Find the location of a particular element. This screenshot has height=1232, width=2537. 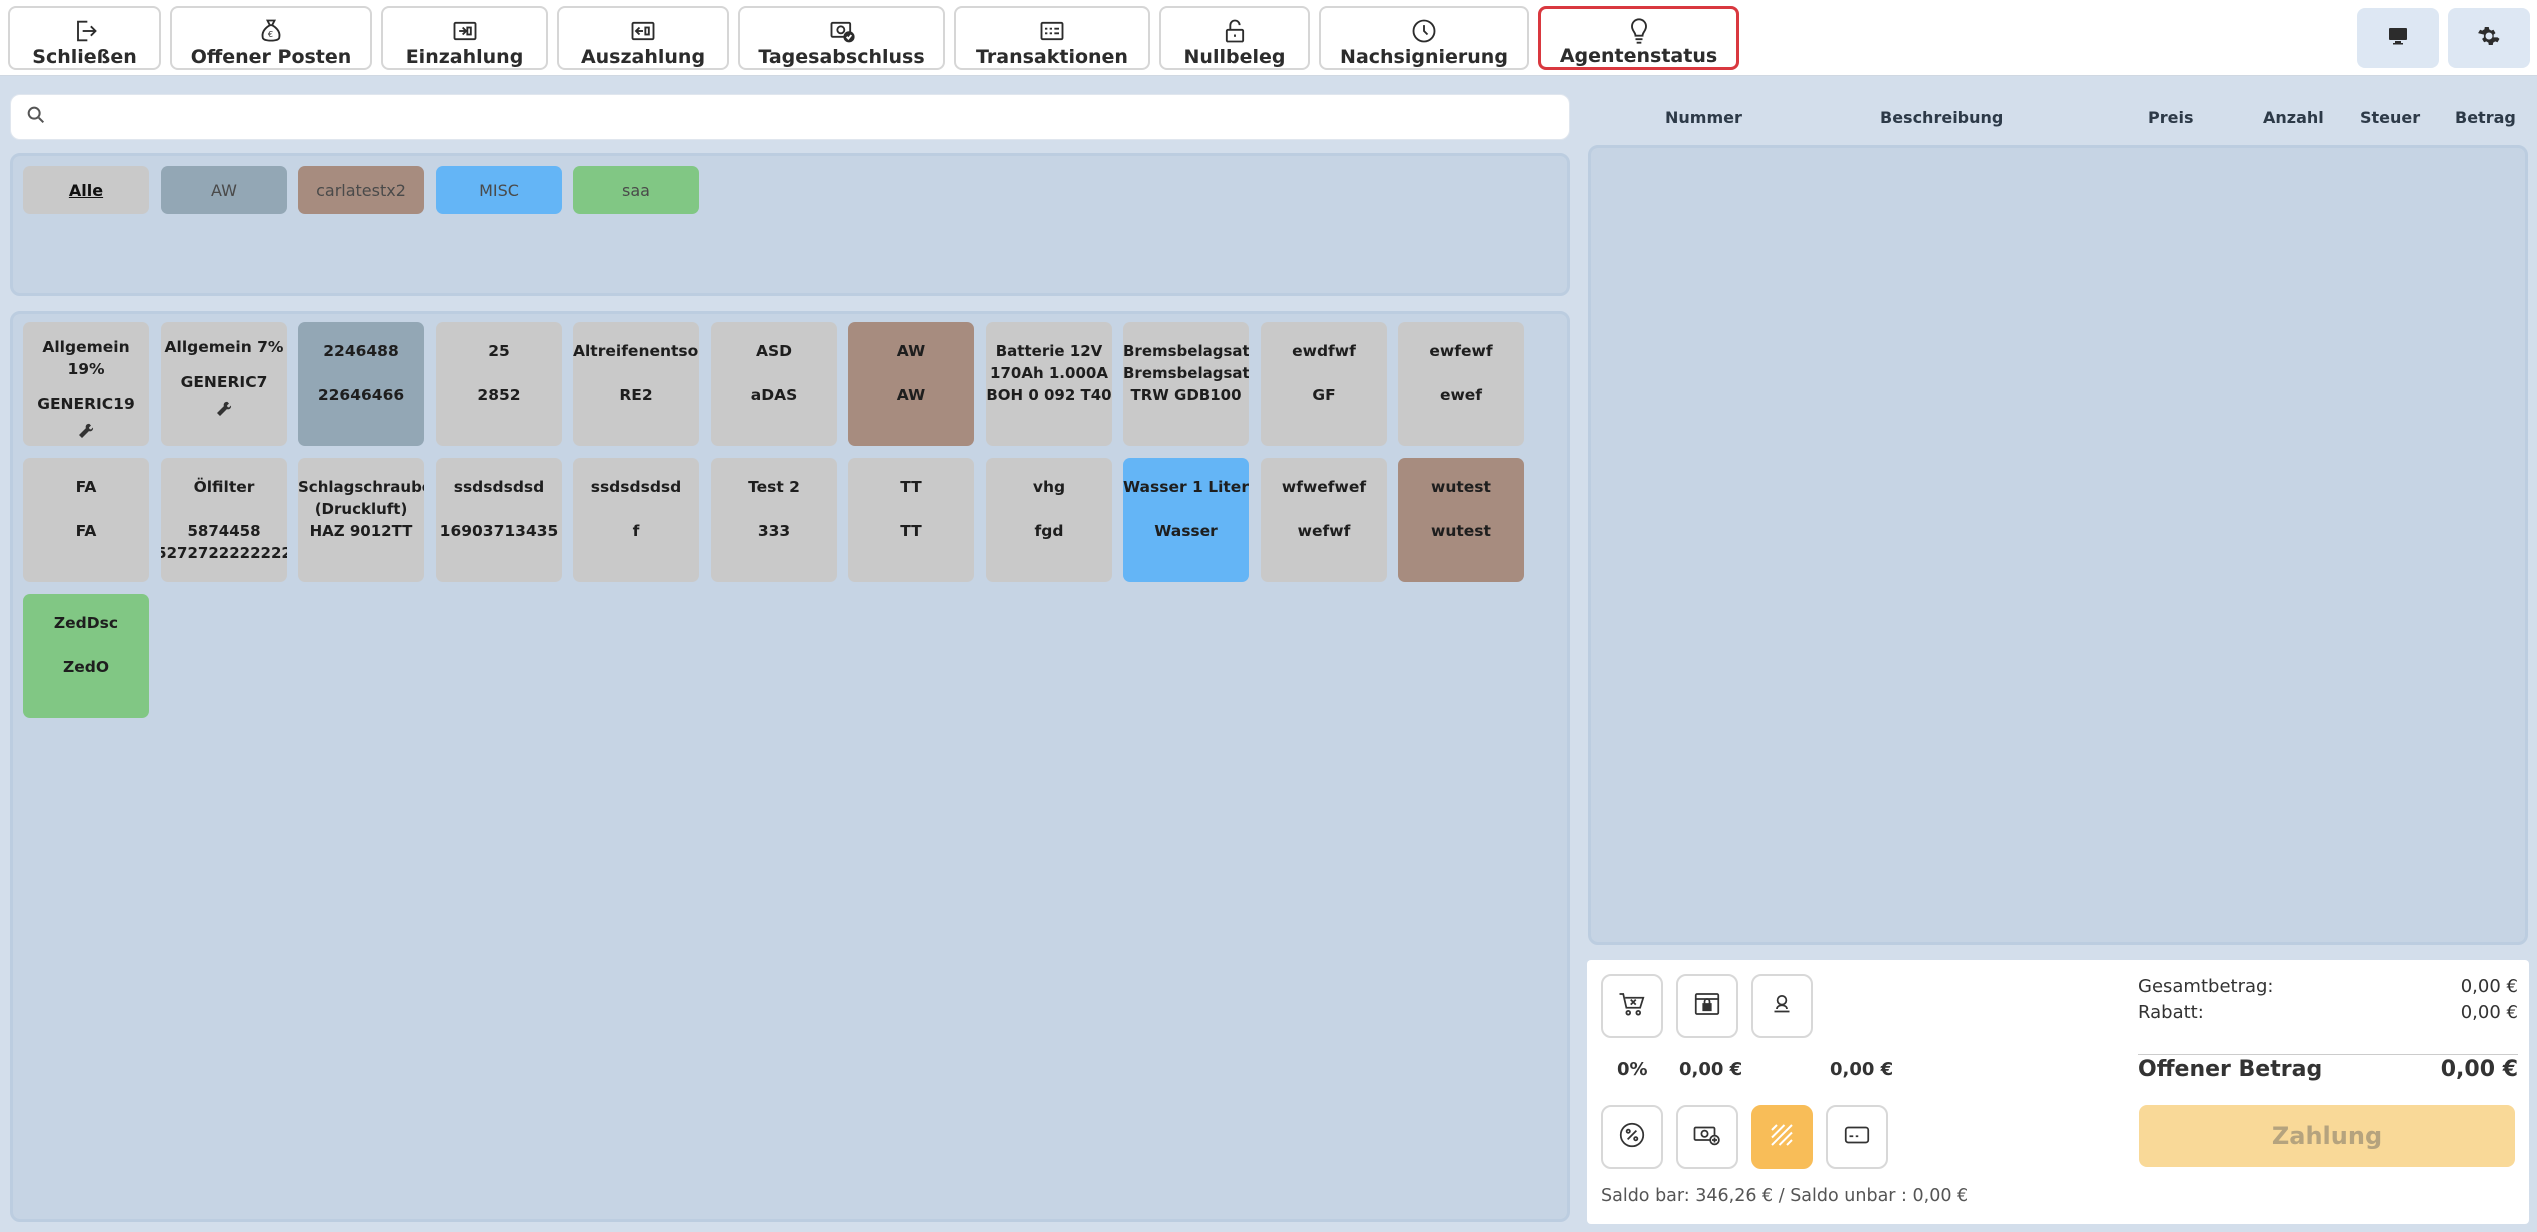

product-code: FA is located at coordinates (86, 531).